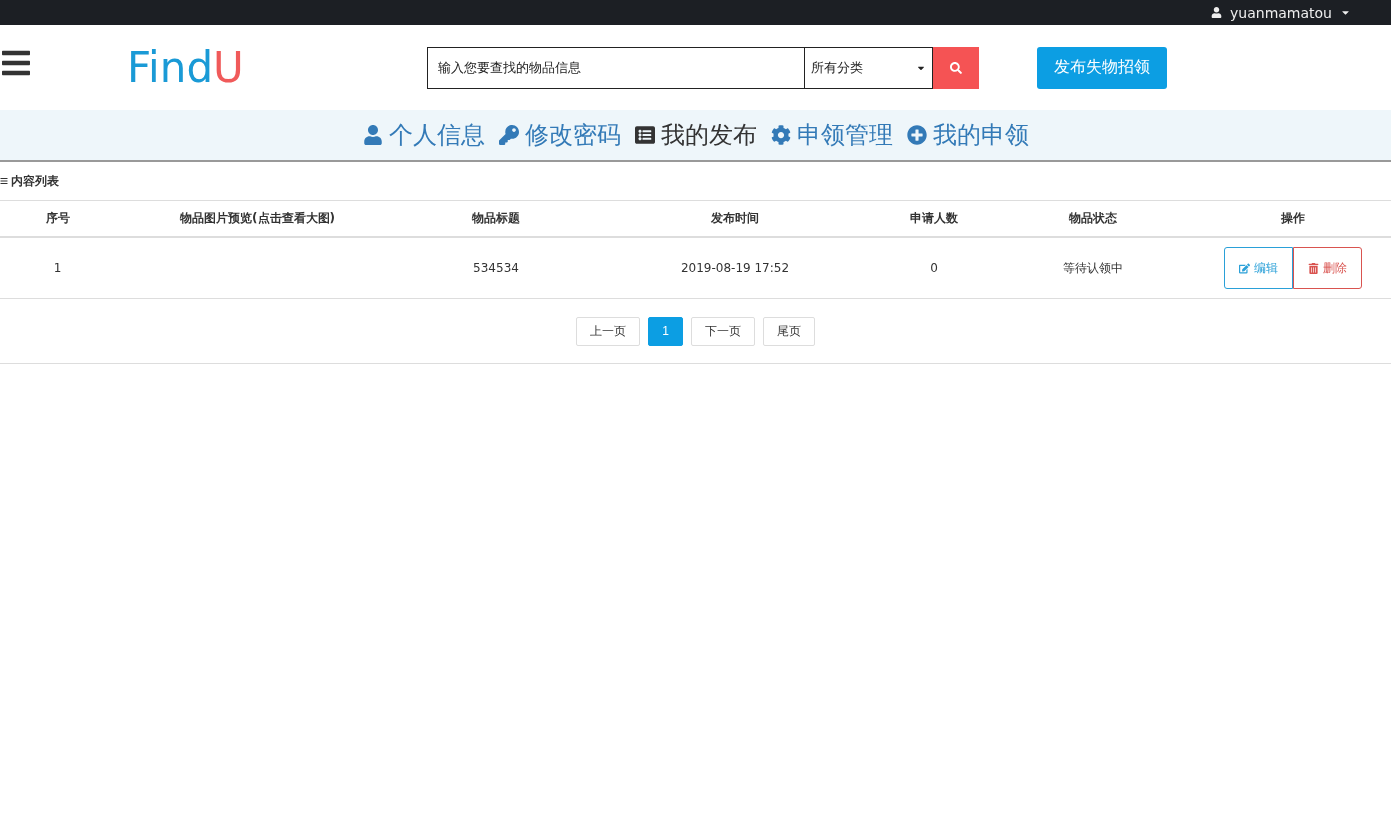 This screenshot has width=1391, height=823. Describe the element at coordinates (1293, 219) in the screenshot. I see `column-header: 操作` at that location.